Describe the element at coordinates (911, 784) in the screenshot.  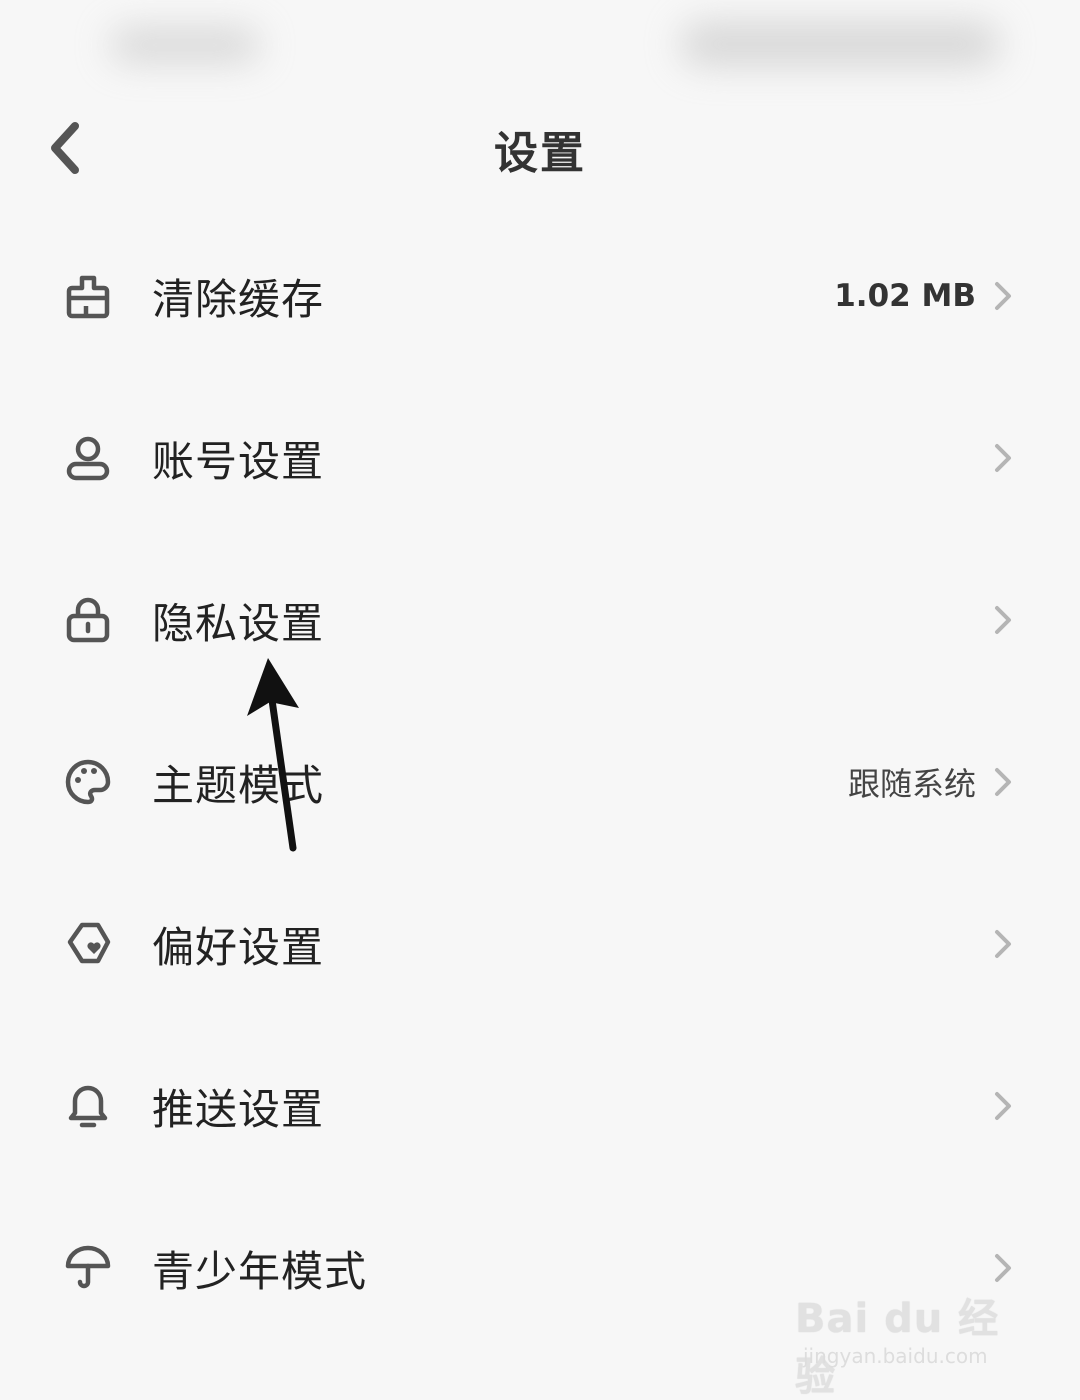
I see `theme-mode-value: 跟随系统` at that location.